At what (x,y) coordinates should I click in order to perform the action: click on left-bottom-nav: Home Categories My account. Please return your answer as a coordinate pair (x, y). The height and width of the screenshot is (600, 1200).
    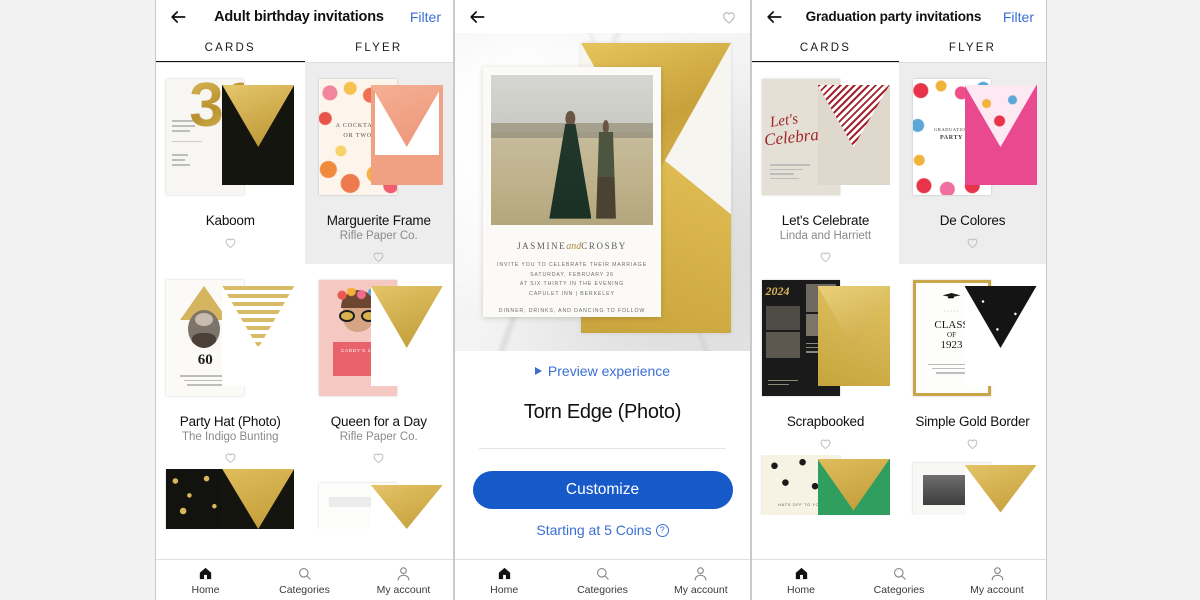
    Looking at the image, I should click on (304, 579).